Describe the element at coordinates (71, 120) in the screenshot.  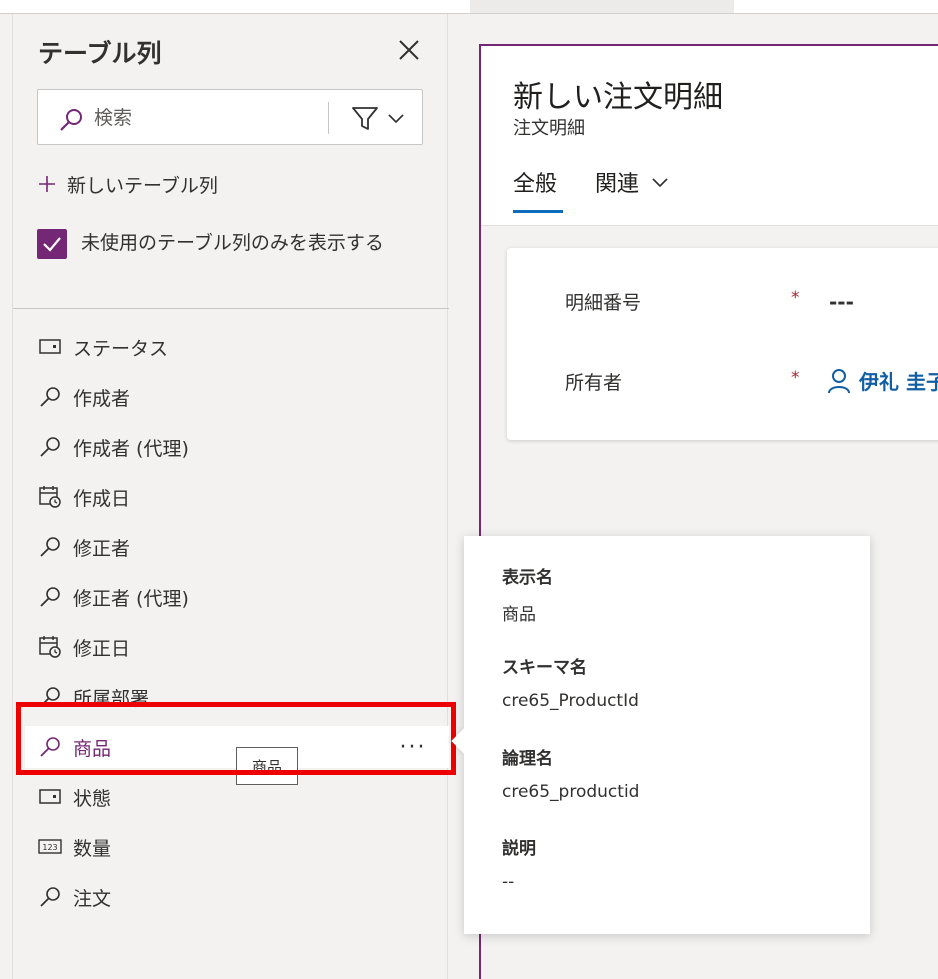
I see `search-icon` at that location.